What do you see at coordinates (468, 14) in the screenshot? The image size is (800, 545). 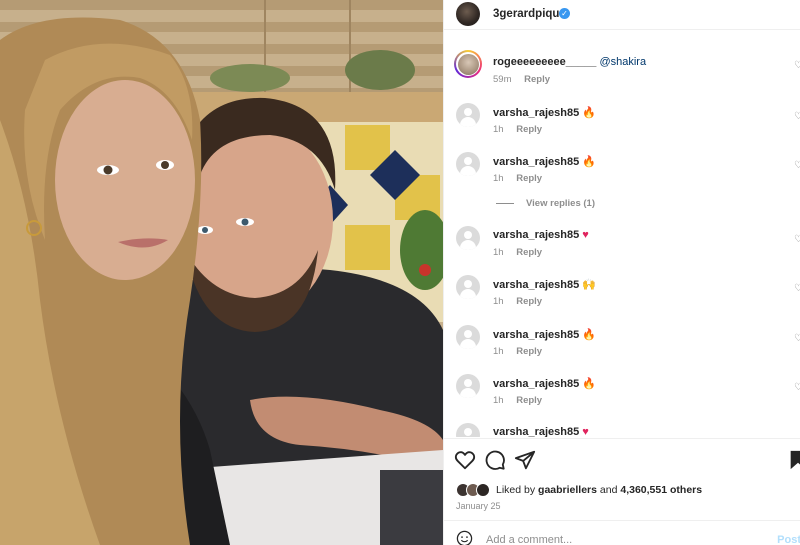 I see `author-avatar` at bounding box center [468, 14].